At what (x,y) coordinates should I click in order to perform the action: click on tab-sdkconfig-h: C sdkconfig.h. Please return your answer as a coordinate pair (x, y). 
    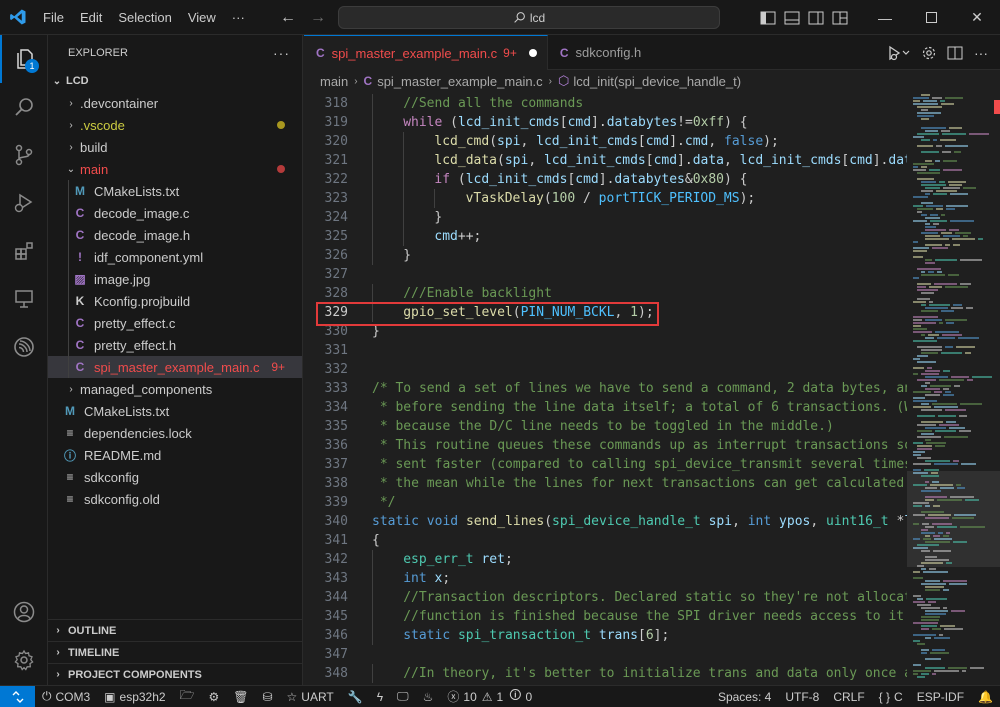
    Looking at the image, I should click on (599, 52).